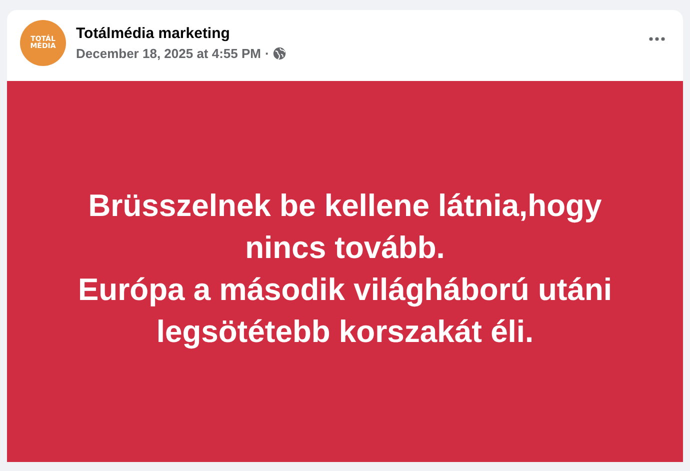 Image resolution: width=690 pixels, height=471 pixels. I want to click on more-icon, so click(657, 38).